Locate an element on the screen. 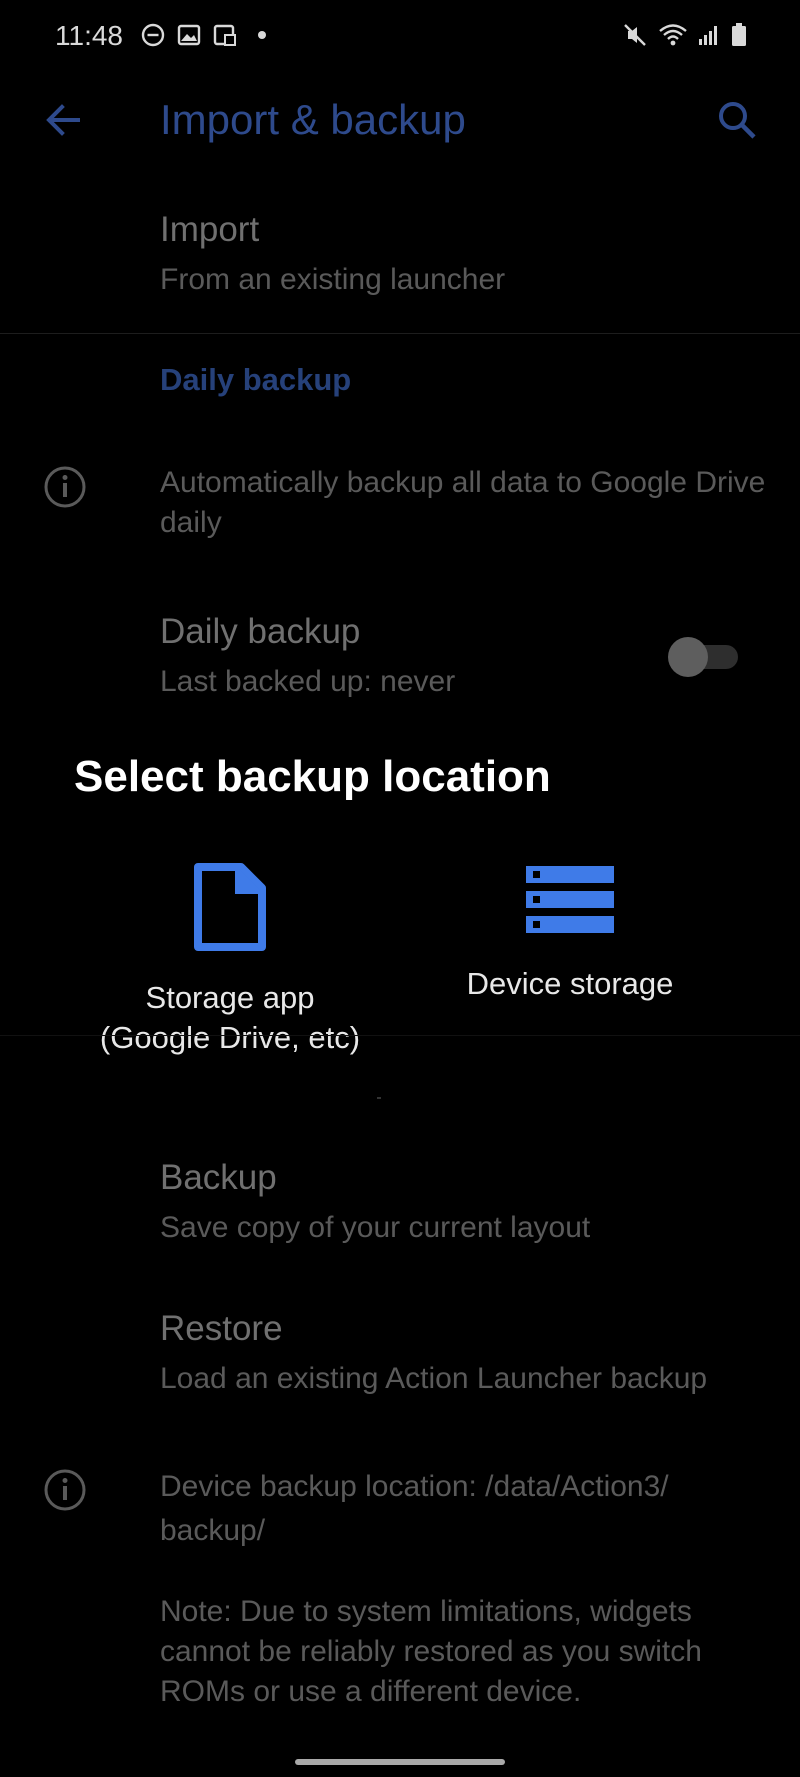 This screenshot has height=1777, width=800. daily-backup-toggle is located at coordinates (704, 657).